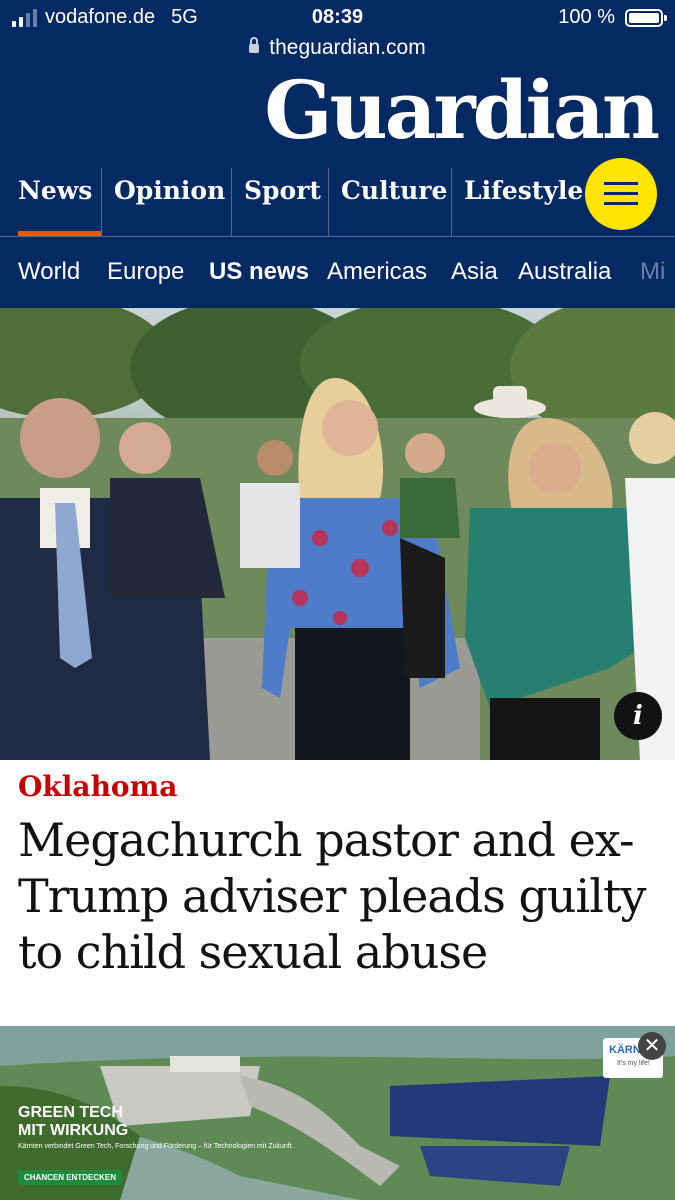  Describe the element at coordinates (564, 272) in the screenshot. I see `subnav-australia: Australia` at that location.